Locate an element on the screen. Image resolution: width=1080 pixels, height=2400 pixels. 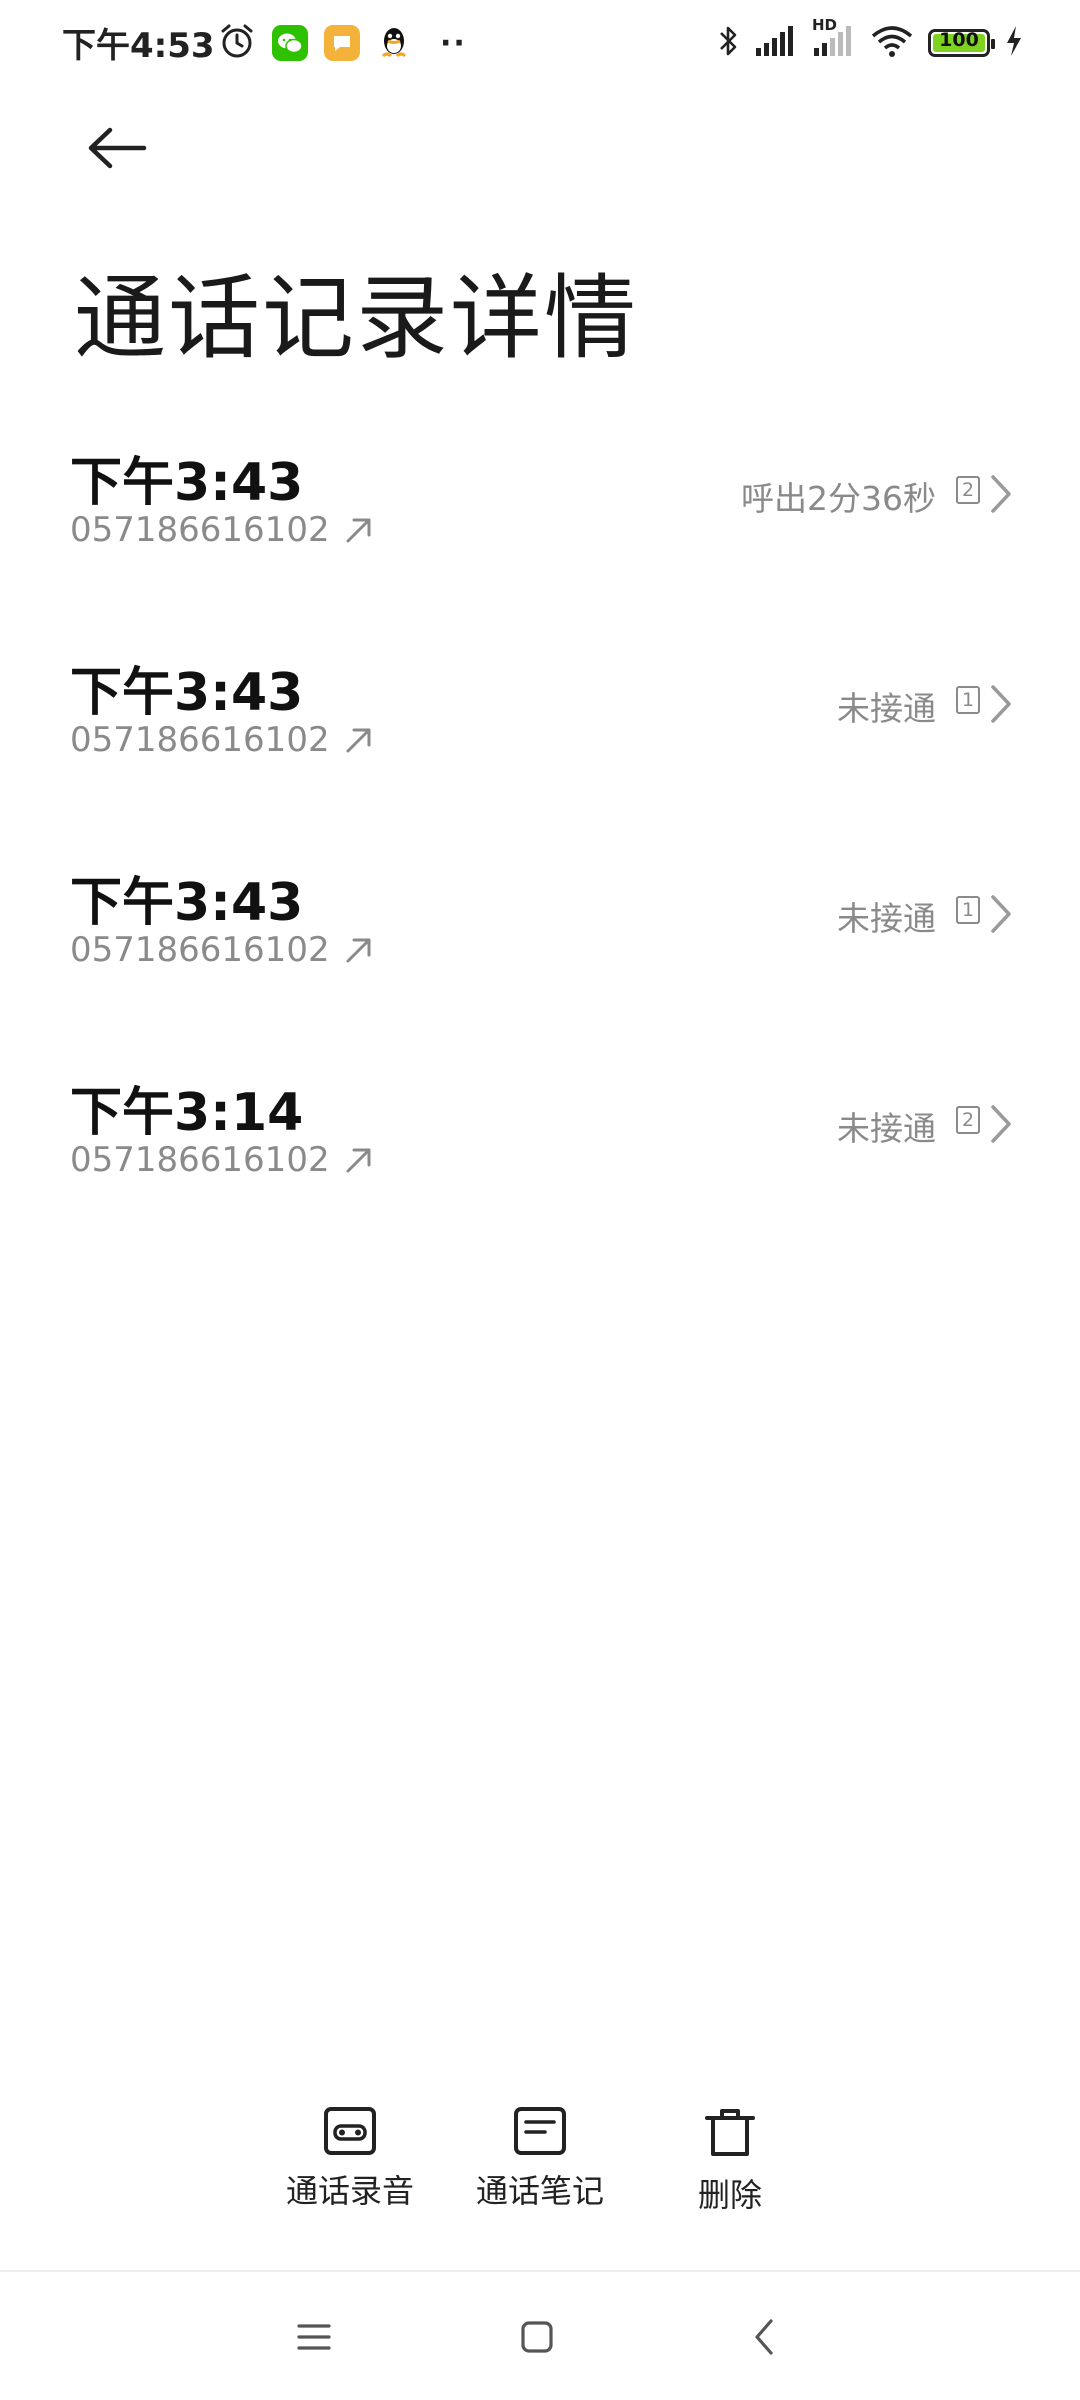
hd-label: HD is located at coordinates (825, 25).